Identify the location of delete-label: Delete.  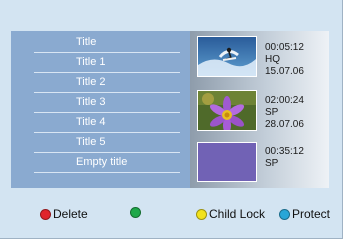
(70, 214).